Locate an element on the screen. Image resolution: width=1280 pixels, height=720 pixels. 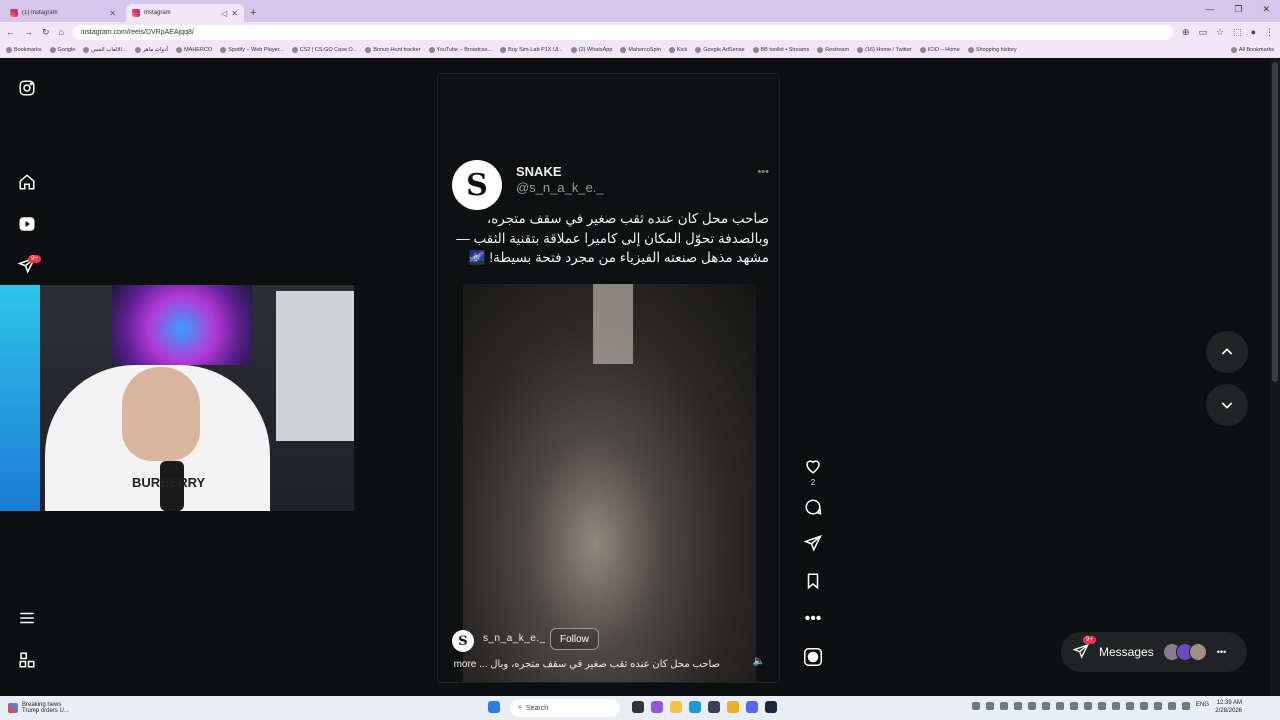
footer-username: s_n_a_k_e._ is located at coordinates (514, 638).